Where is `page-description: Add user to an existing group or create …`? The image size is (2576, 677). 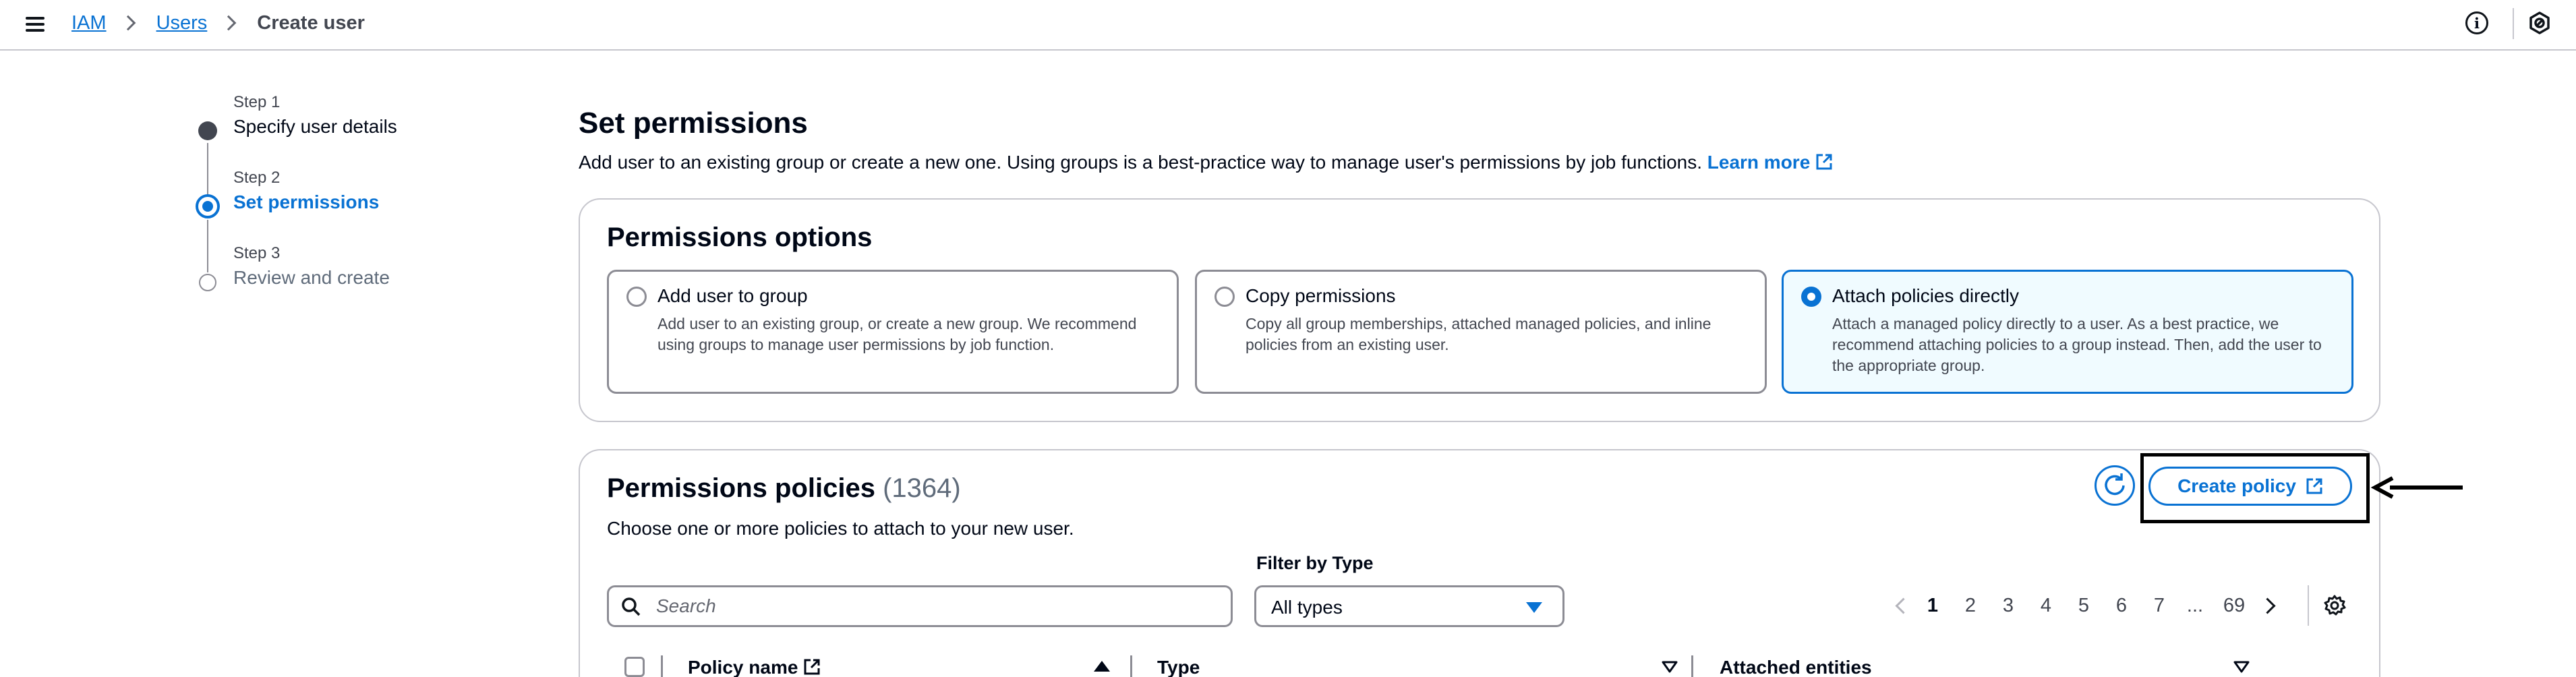
page-description: Add user to an existing group or create … is located at coordinates (1206, 162).